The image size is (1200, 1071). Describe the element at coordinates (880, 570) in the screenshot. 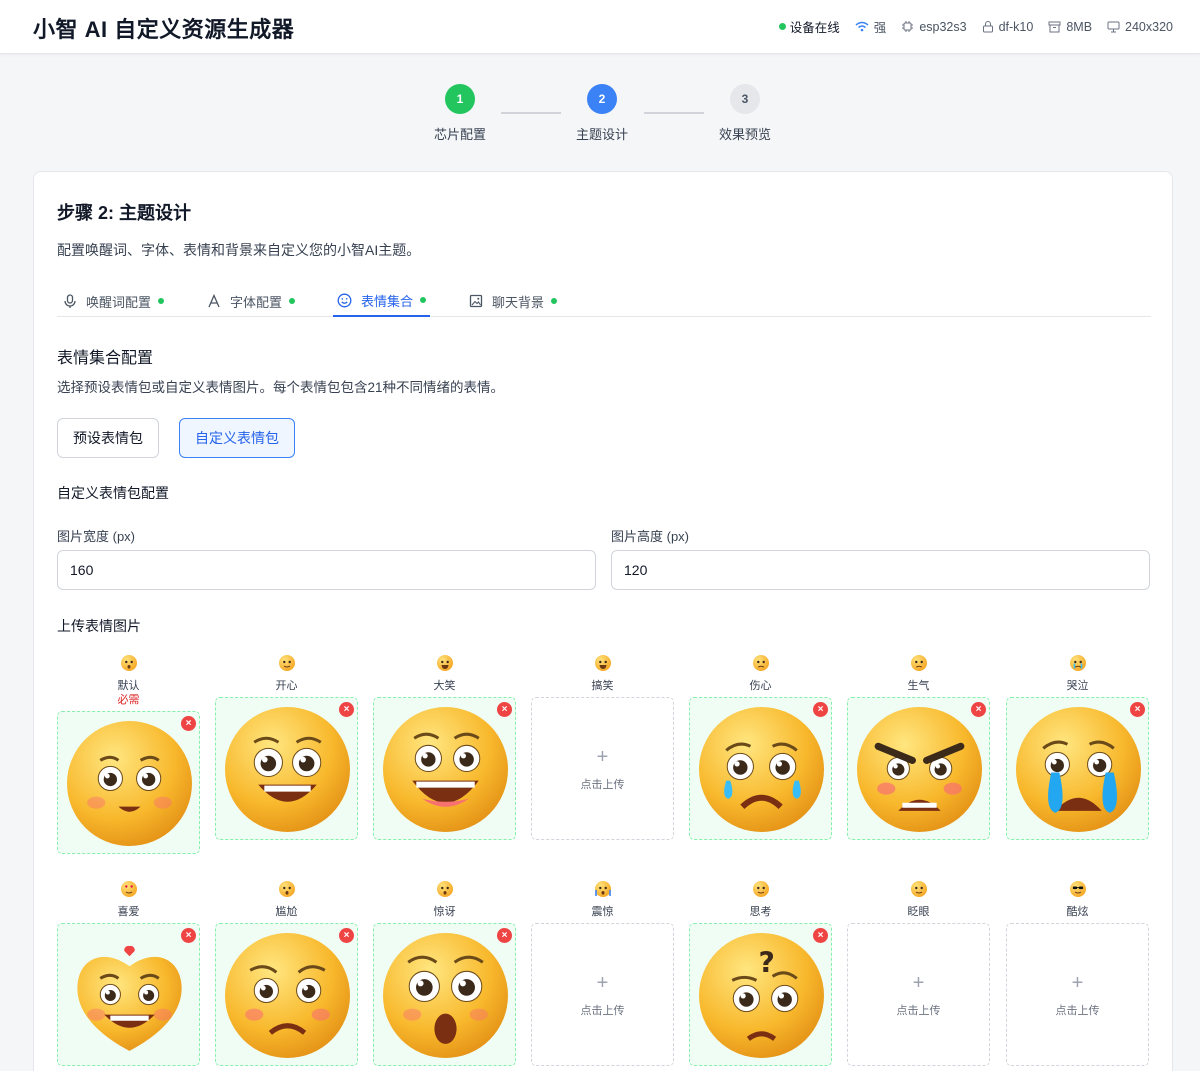

I see `height-input` at that location.